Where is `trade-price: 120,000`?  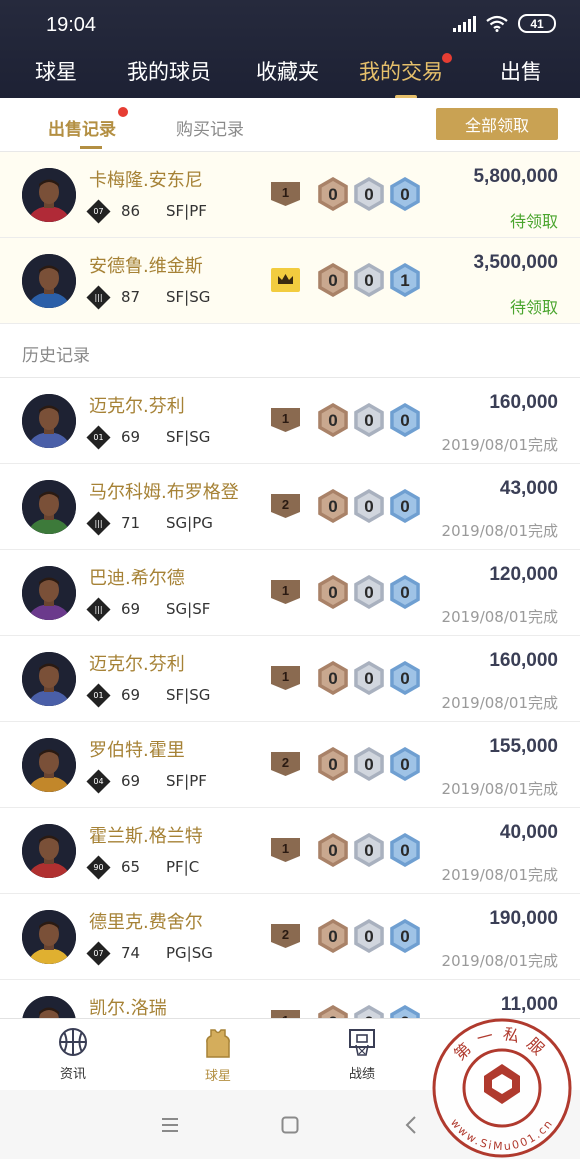 trade-price: 120,000 is located at coordinates (523, 574).